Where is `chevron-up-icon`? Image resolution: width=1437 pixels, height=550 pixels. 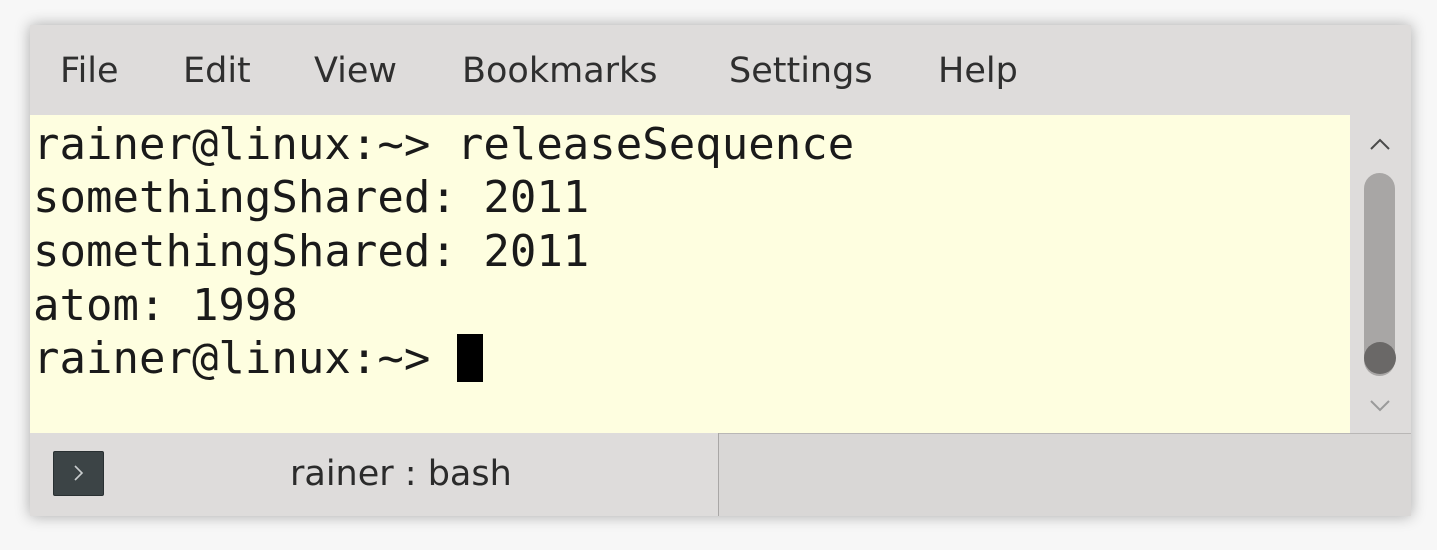 chevron-up-icon is located at coordinates (1380, 145).